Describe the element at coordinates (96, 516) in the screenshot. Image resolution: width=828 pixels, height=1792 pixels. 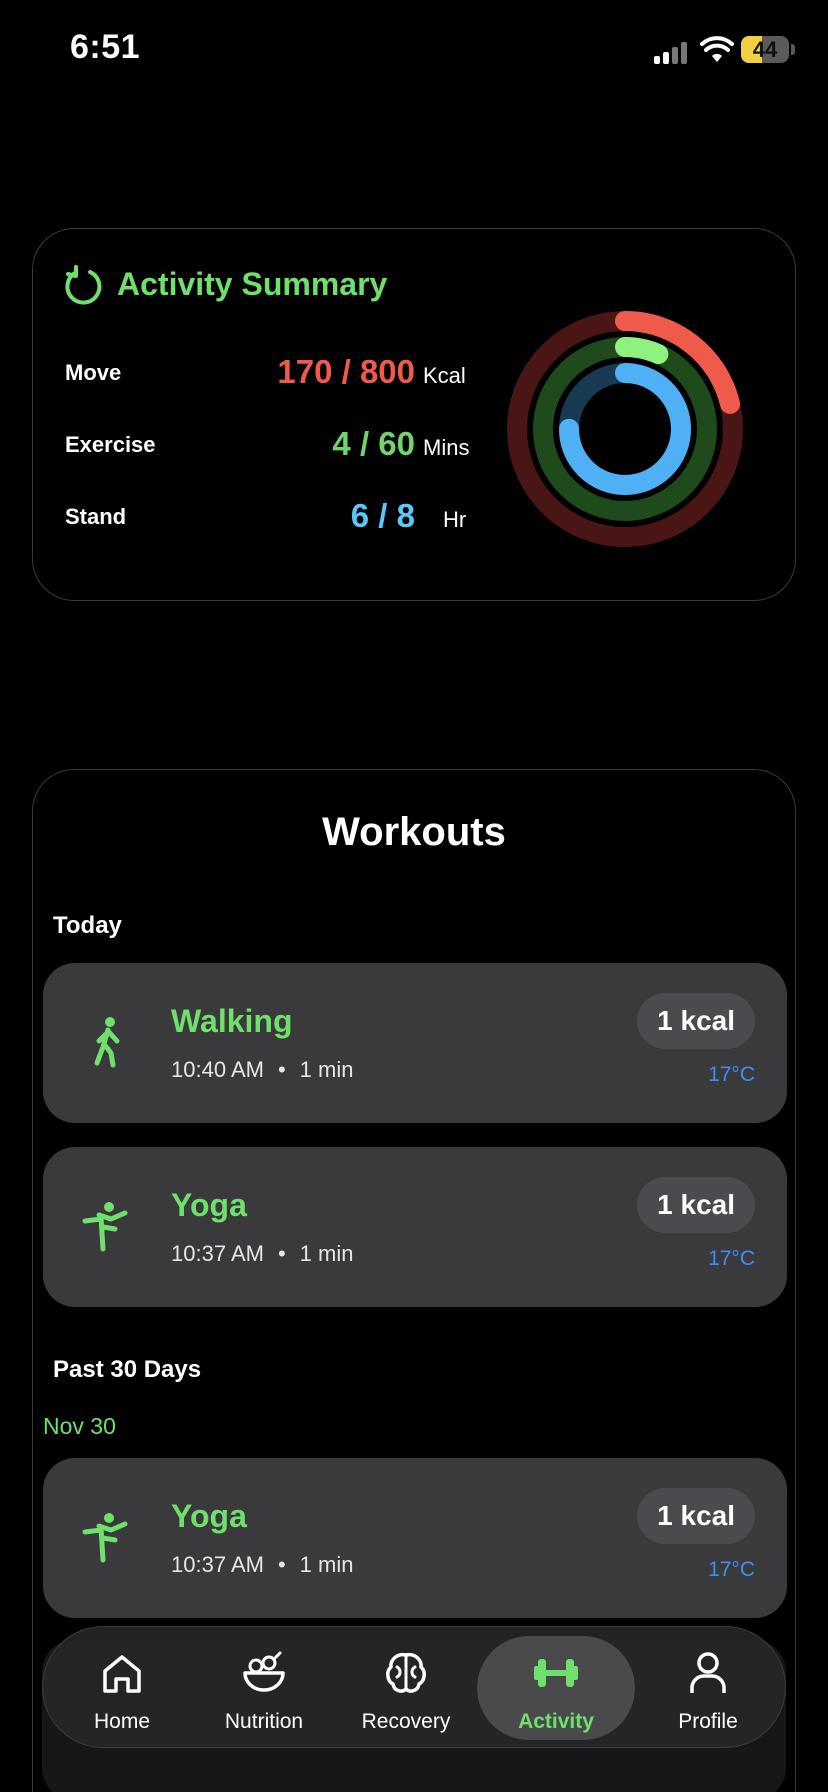
I see `stand-label: Stand` at that location.